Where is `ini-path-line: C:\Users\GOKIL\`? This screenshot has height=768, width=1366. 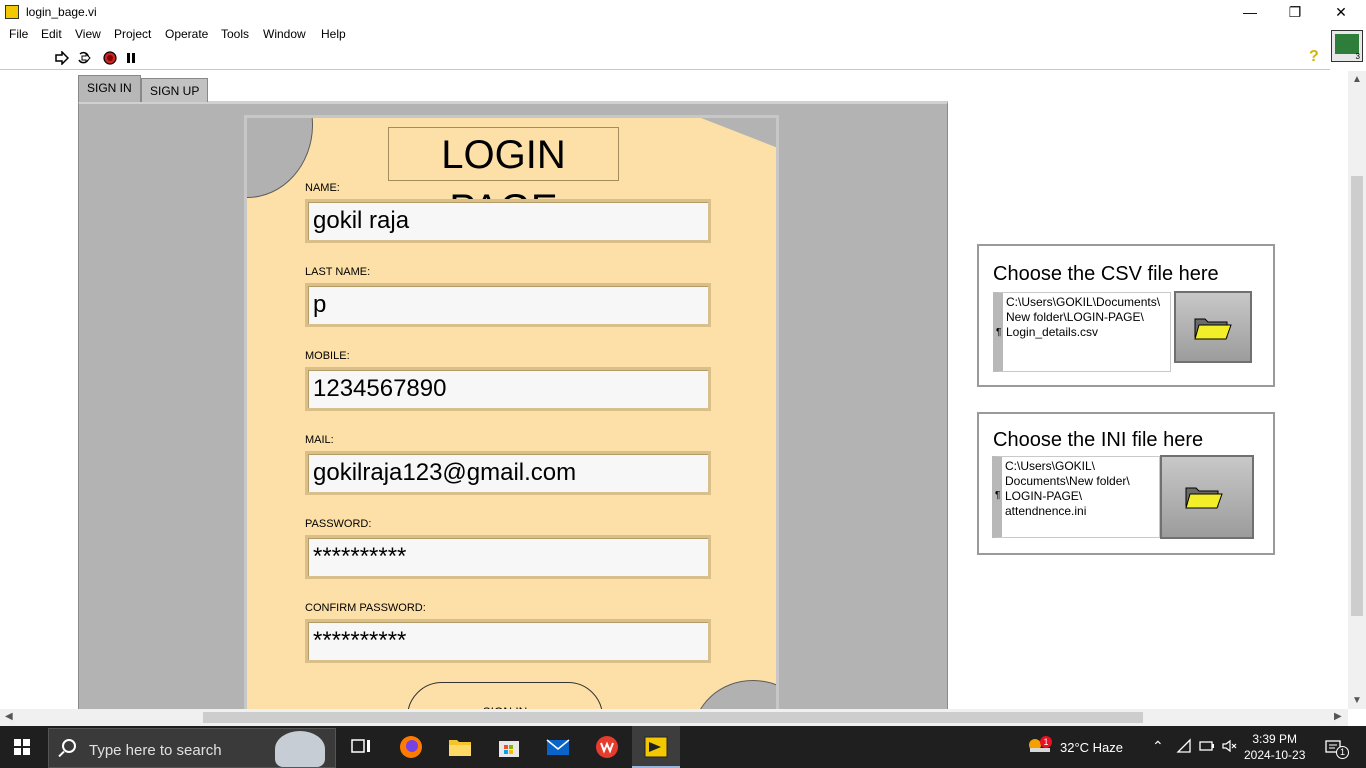 ini-path-line: C:\Users\GOKIL\ is located at coordinates (1050, 466).